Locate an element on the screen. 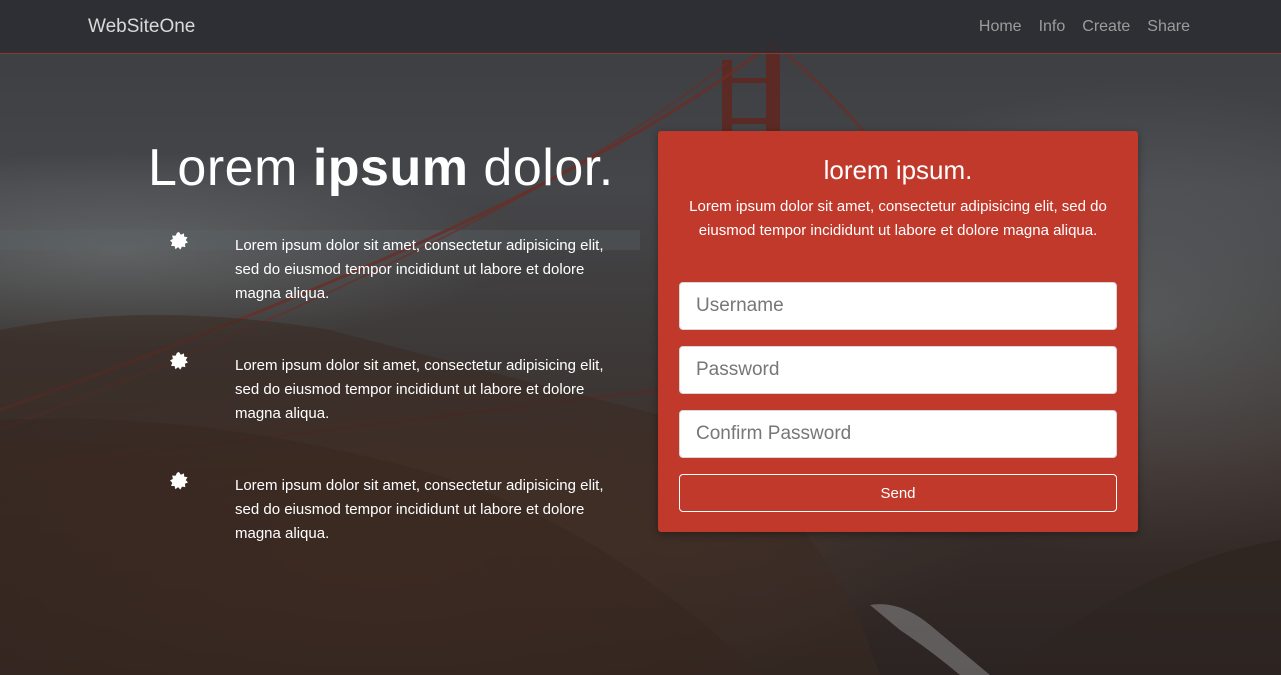 The height and width of the screenshot is (675, 1281). username-input is located at coordinates (898, 306).